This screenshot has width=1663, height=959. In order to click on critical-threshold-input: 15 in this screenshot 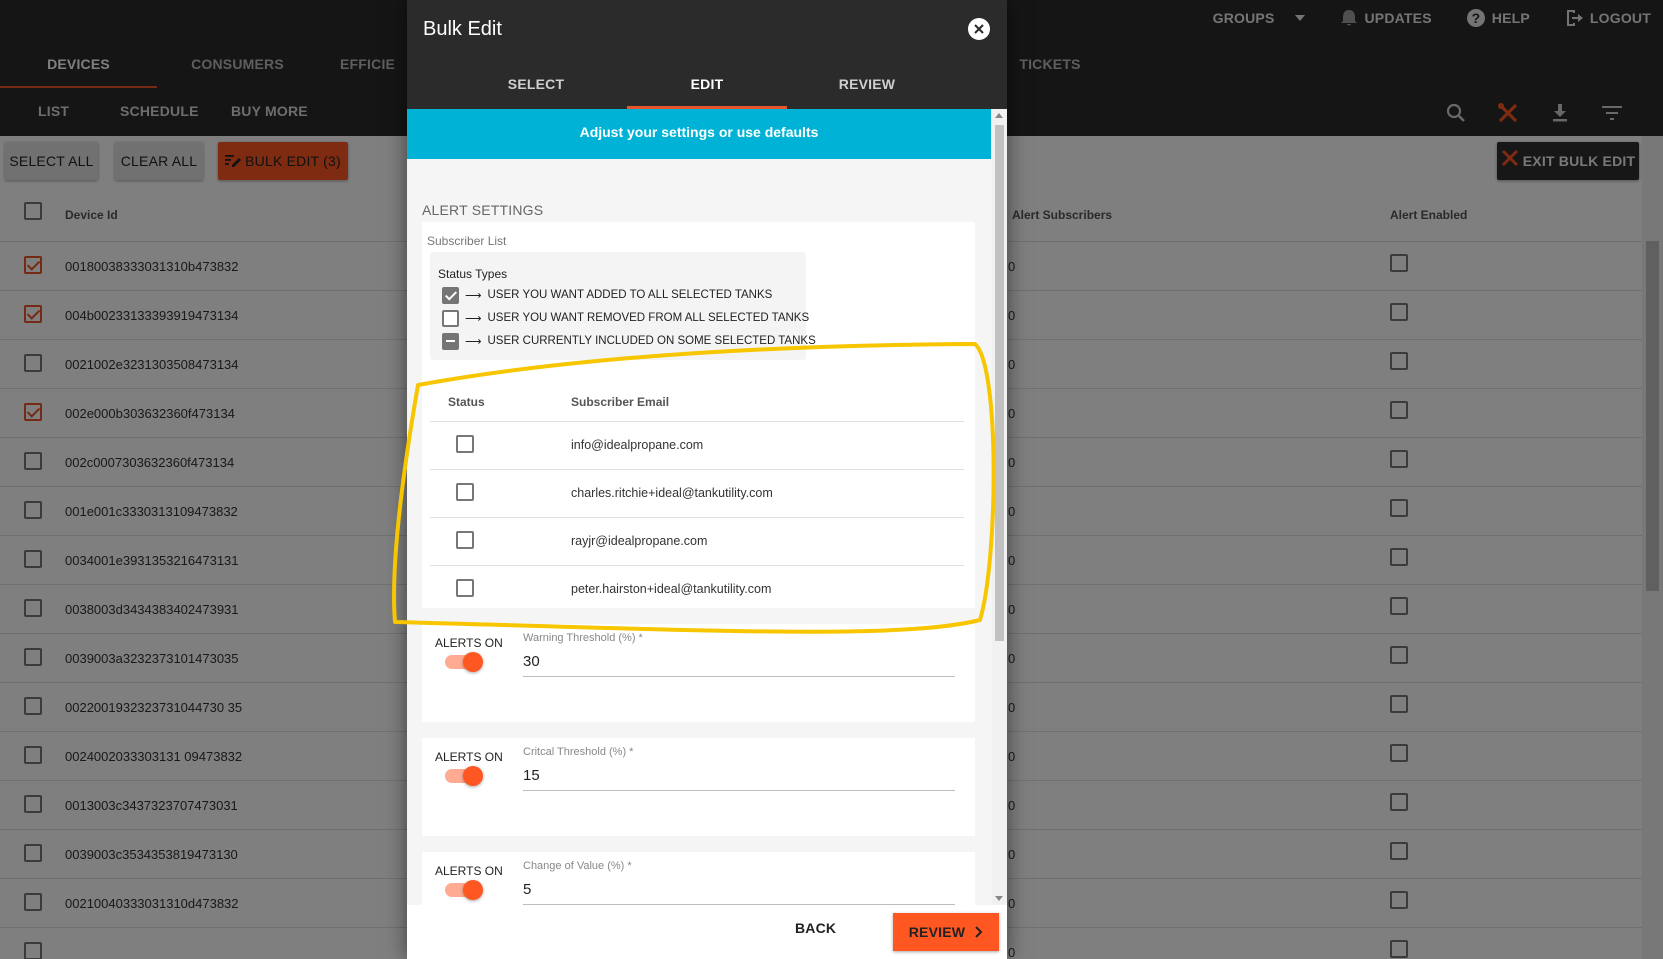, I will do `click(739, 778)`.